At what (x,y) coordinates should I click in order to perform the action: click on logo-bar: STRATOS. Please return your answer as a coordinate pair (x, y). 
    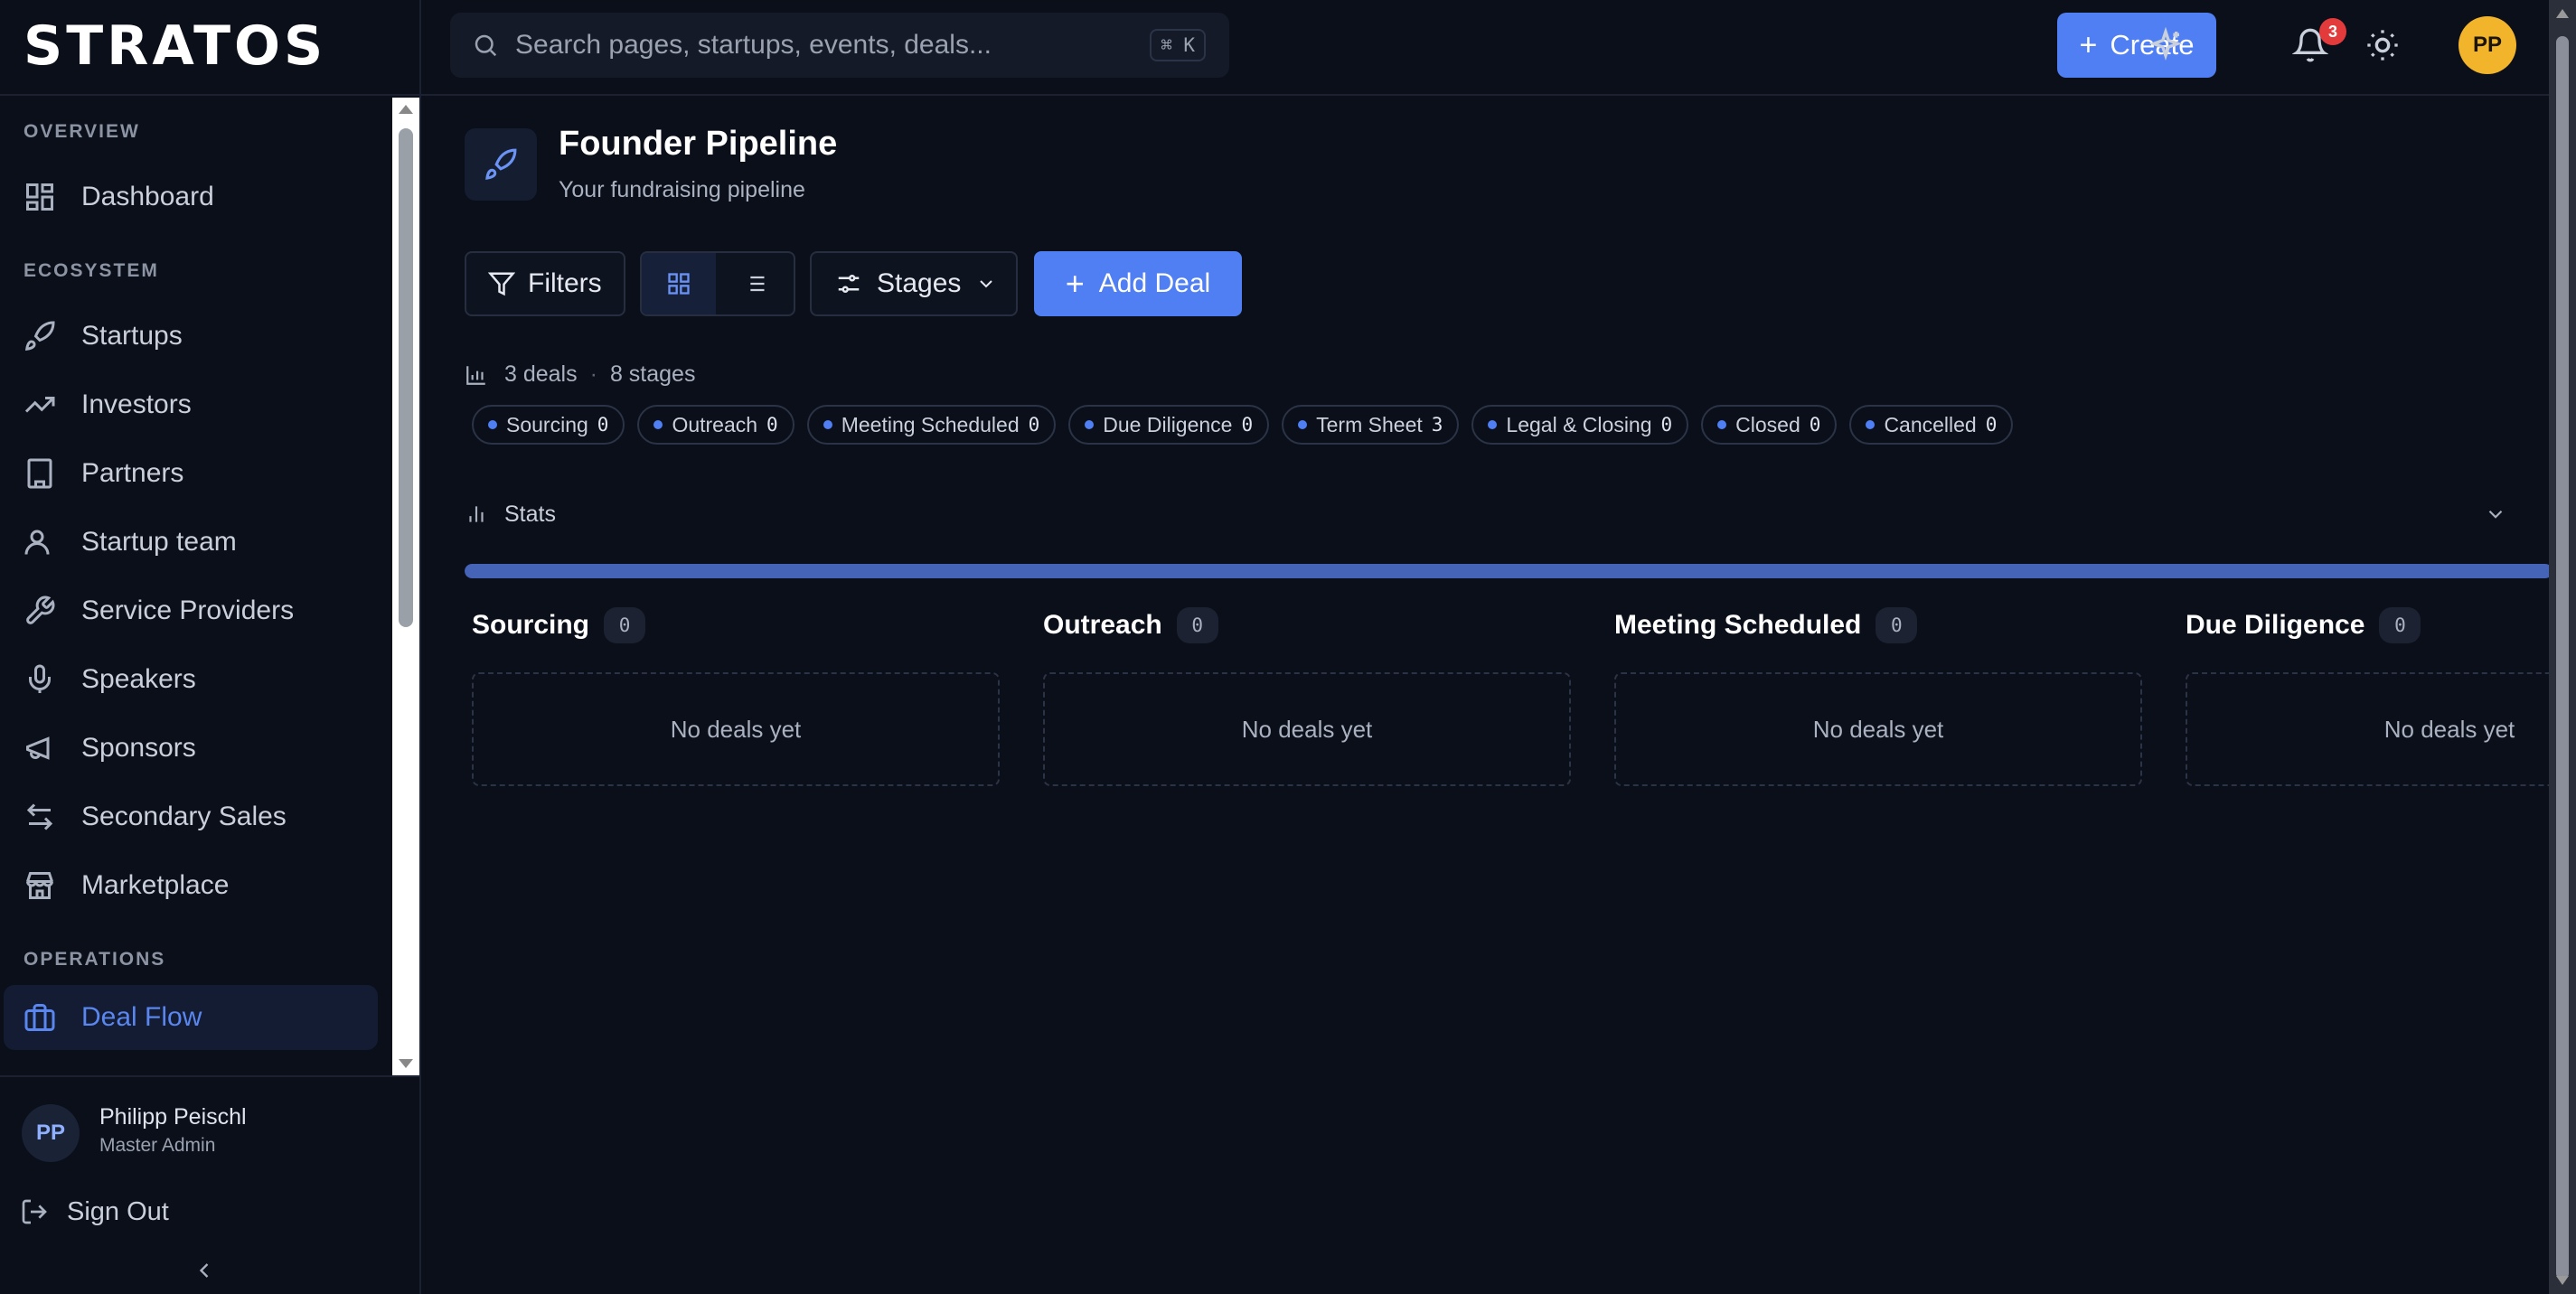
    Looking at the image, I should click on (210, 48).